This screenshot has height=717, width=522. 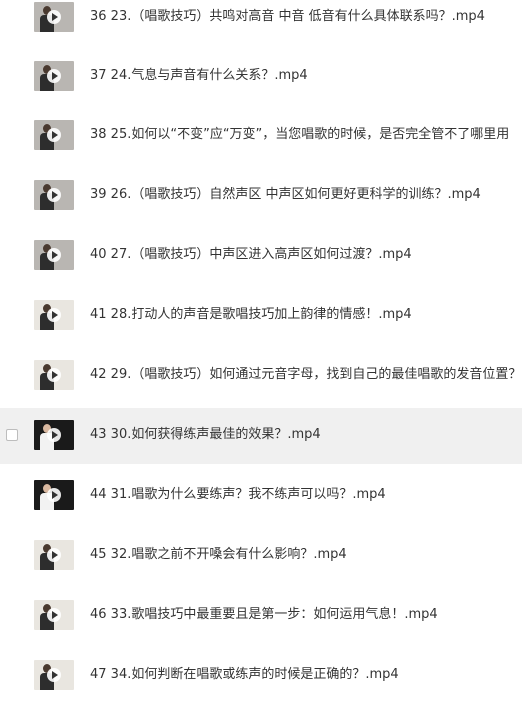 What do you see at coordinates (12, 435) in the screenshot?
I see `row-checkbox` at bounding box center [12, 435].